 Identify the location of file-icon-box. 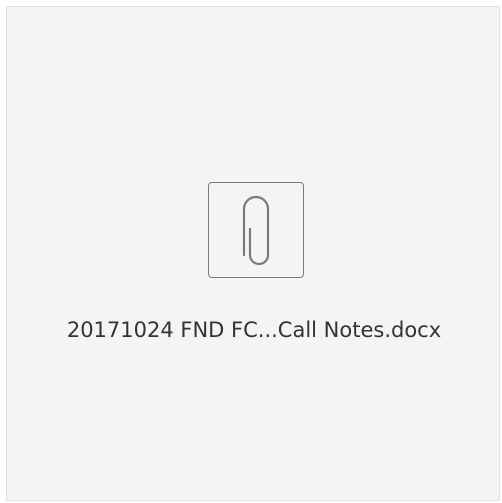
(256, 230).